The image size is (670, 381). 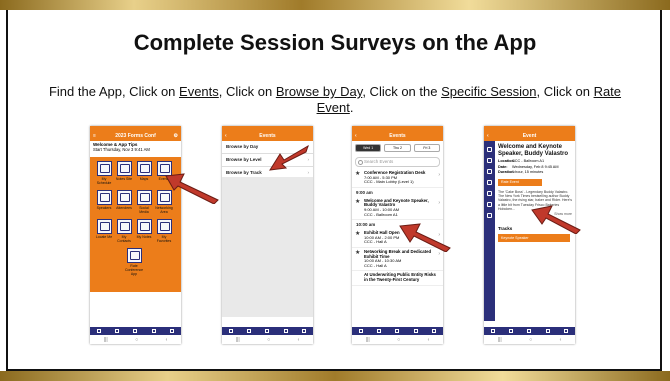 What do you see at coordinates (124, 208) in the screenshot?
I see `tile-label: Attendees` at bounding box center [124, 208].